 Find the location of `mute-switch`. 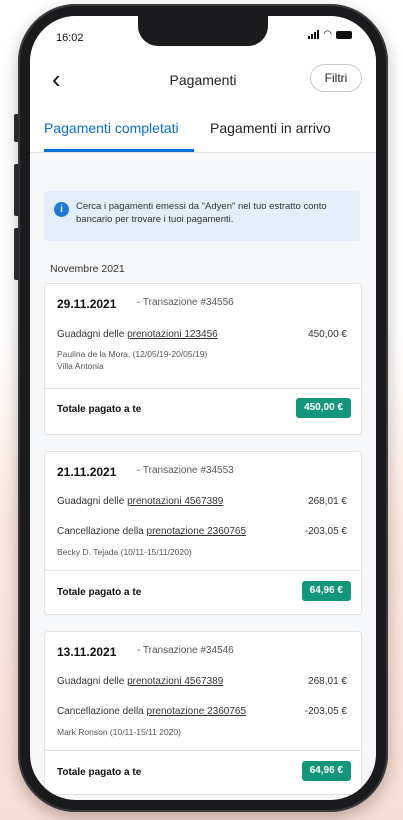

mute-switch is located at coordinates (16, 128).